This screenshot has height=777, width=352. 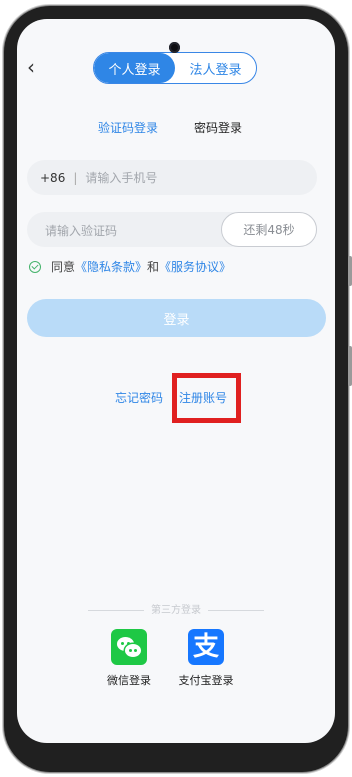 I want to click on phone-number-field: +86 | 请输入手机号, so click(x=172, y=177).